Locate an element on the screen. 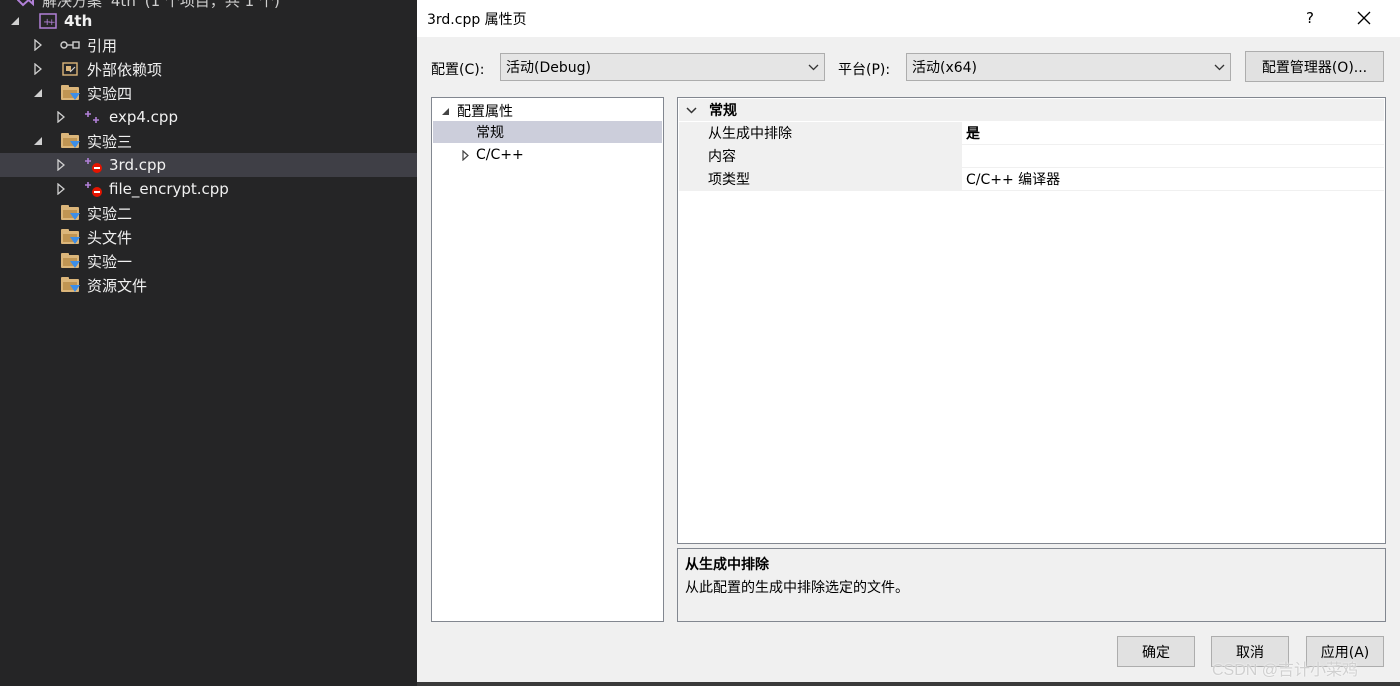 The height and width of the screenshot is (686, 1400). close-button is located at coordinates (1364, 18).